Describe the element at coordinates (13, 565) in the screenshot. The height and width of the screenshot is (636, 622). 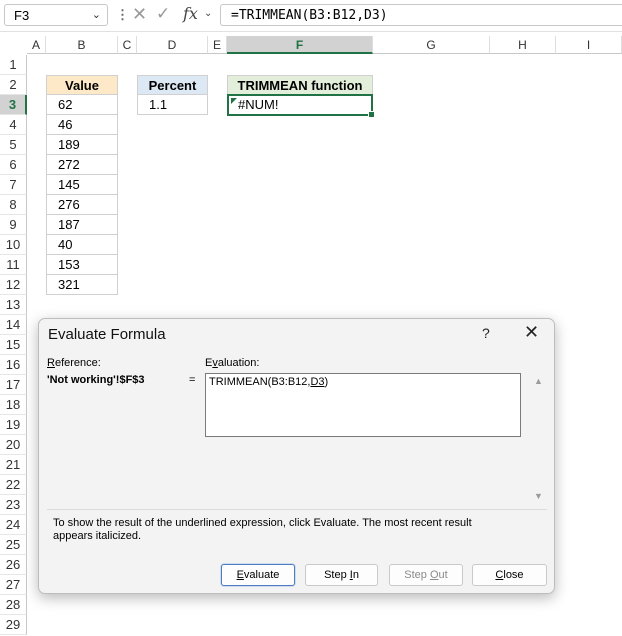
I see `row-header-26: 26` at that location.